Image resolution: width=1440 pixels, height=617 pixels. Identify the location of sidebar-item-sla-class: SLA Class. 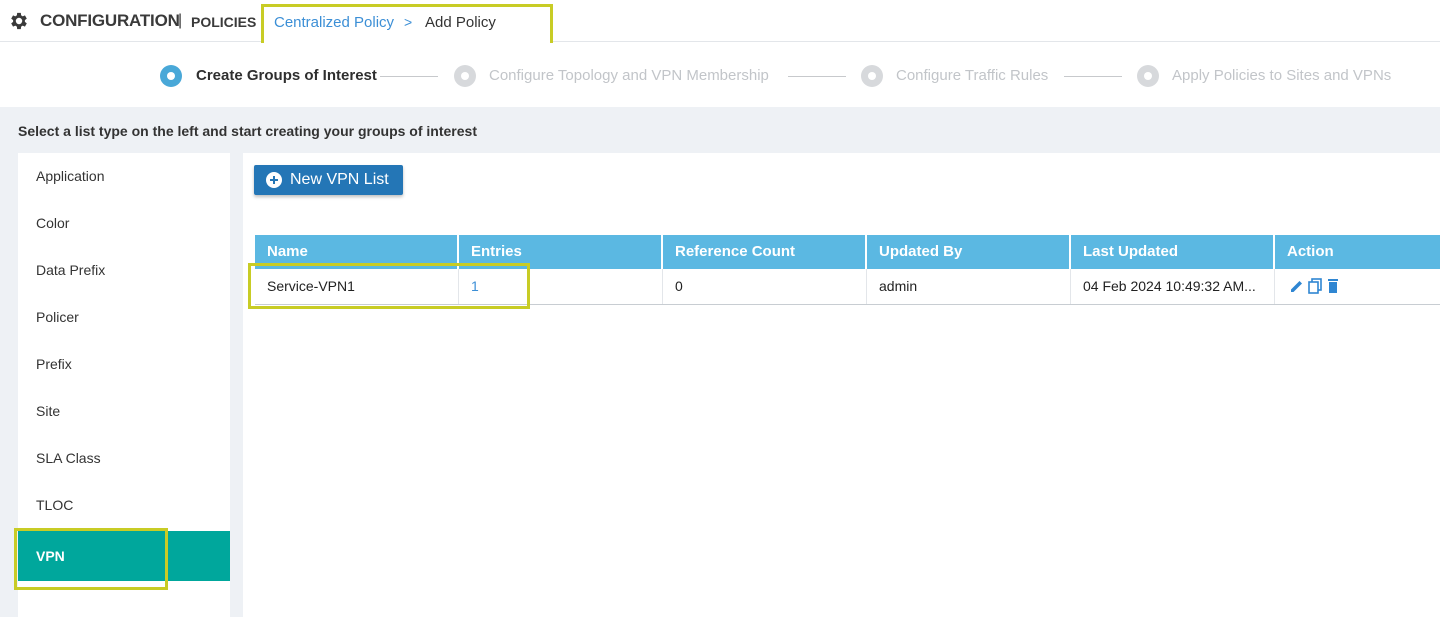
(124, 458).